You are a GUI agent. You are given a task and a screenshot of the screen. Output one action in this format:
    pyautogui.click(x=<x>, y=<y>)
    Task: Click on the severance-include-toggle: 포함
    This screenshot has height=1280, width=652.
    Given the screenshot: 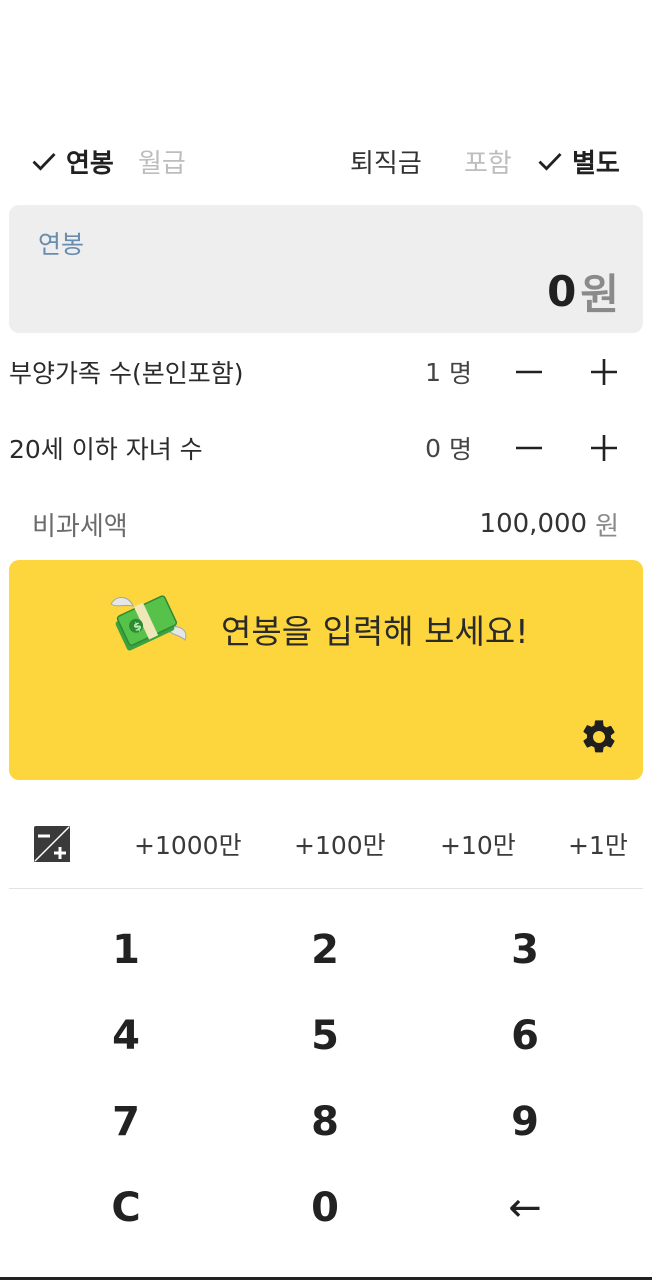 What is the action you would take?
    pyautogui.click(x=488, y=161)
    